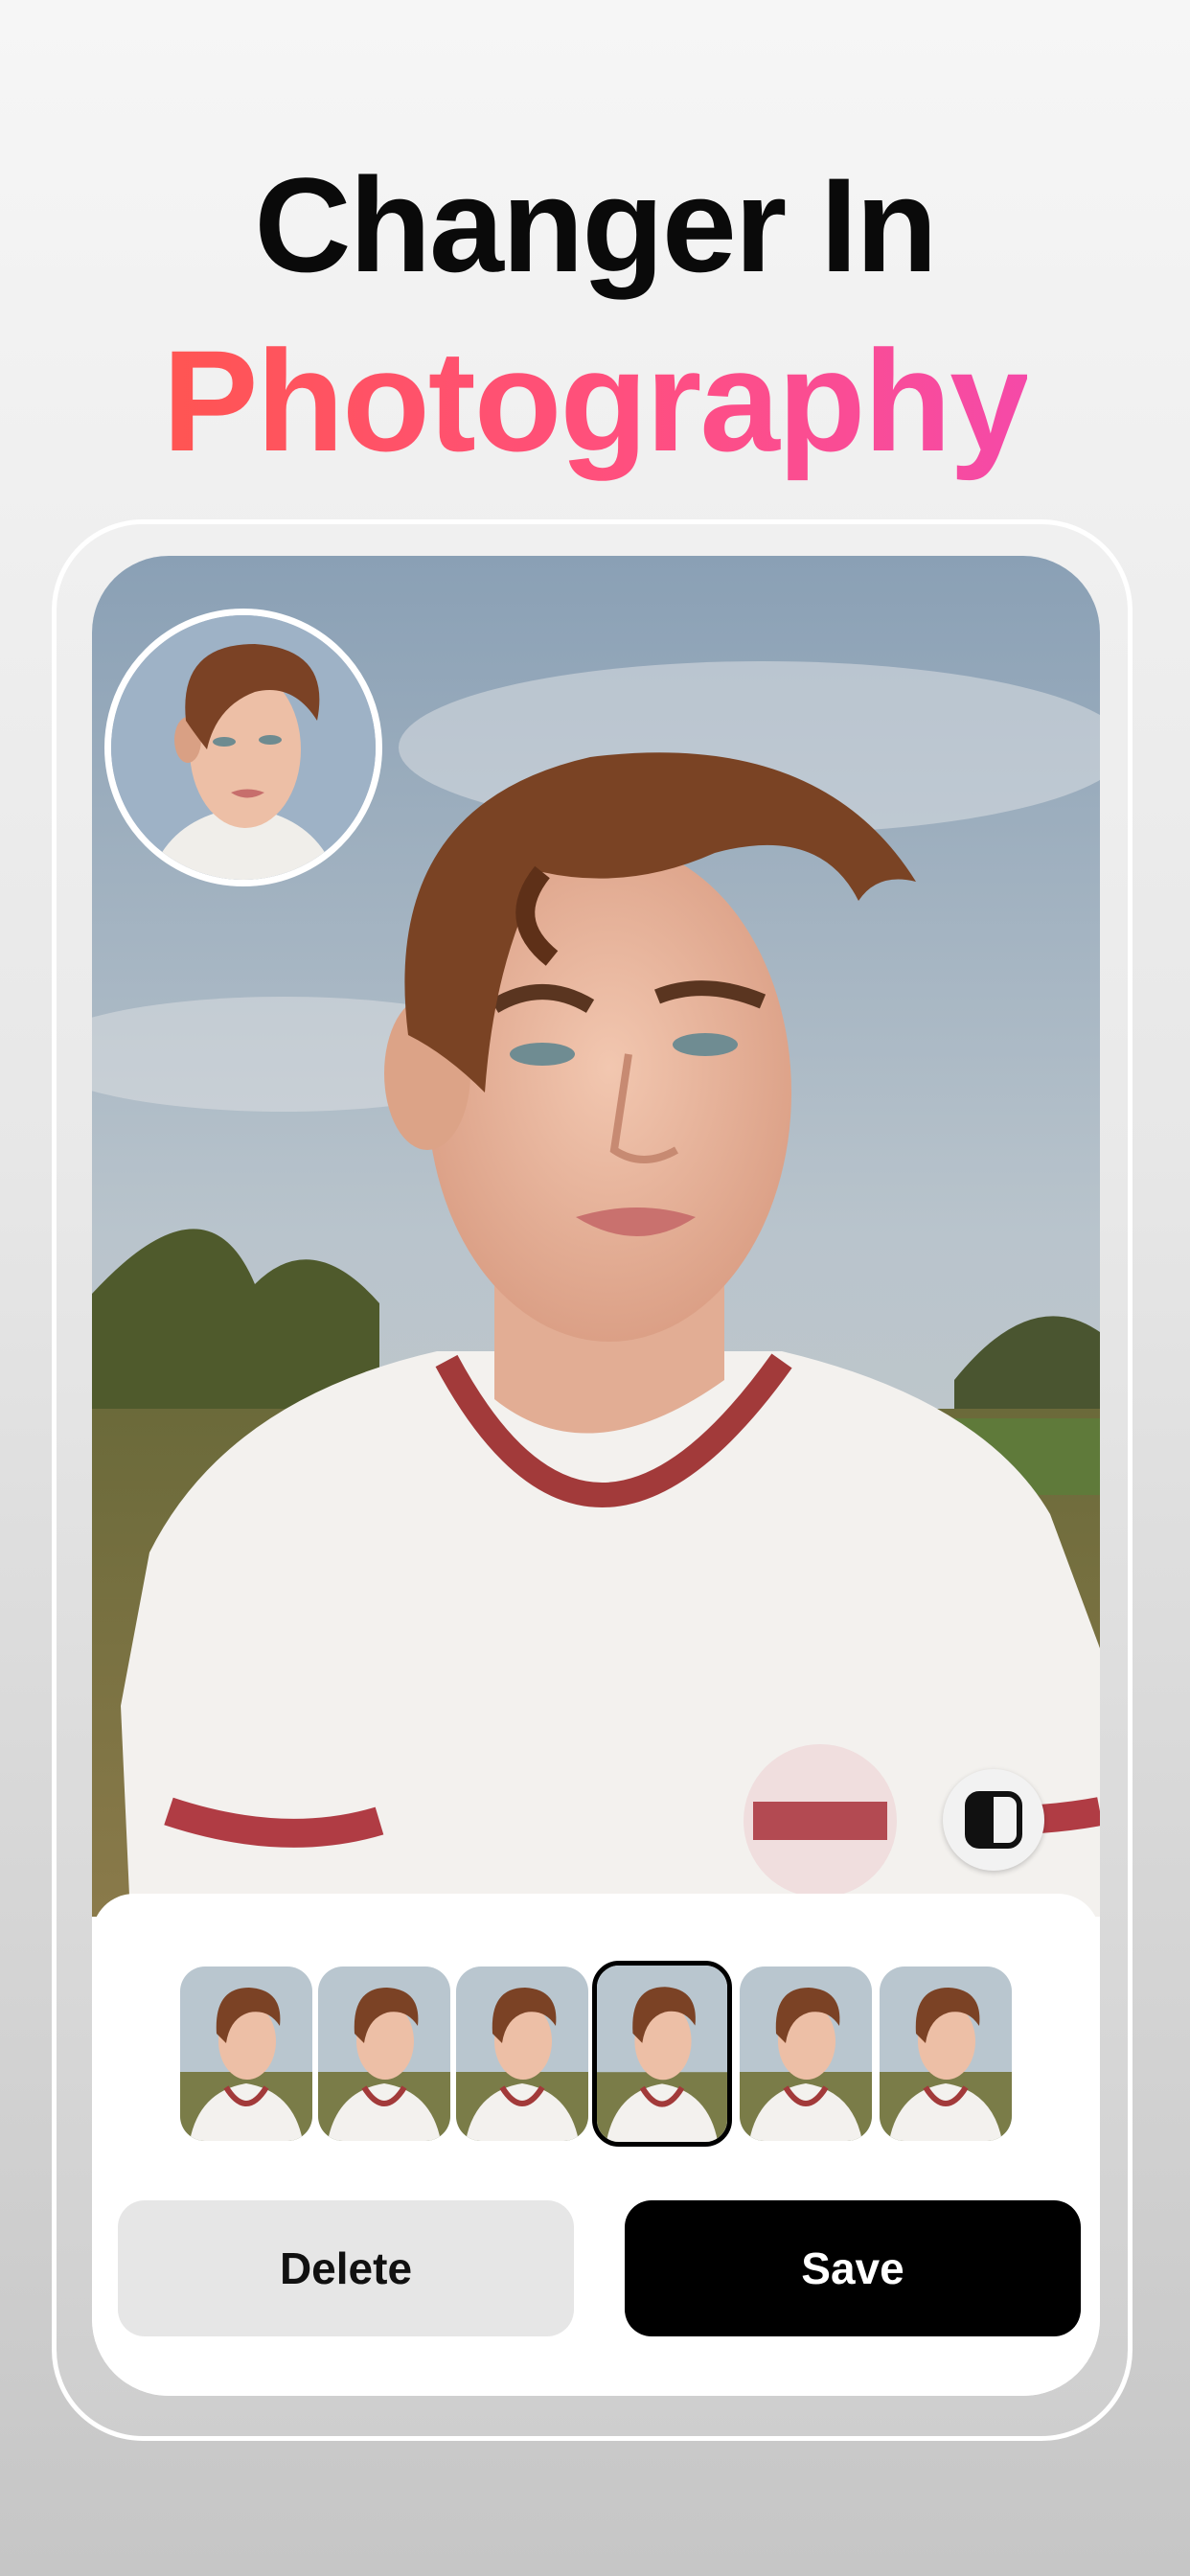 The height and width of the screenshot is (2576, 1190). I want to click on delete-button: Delete, so click(346, 2268).